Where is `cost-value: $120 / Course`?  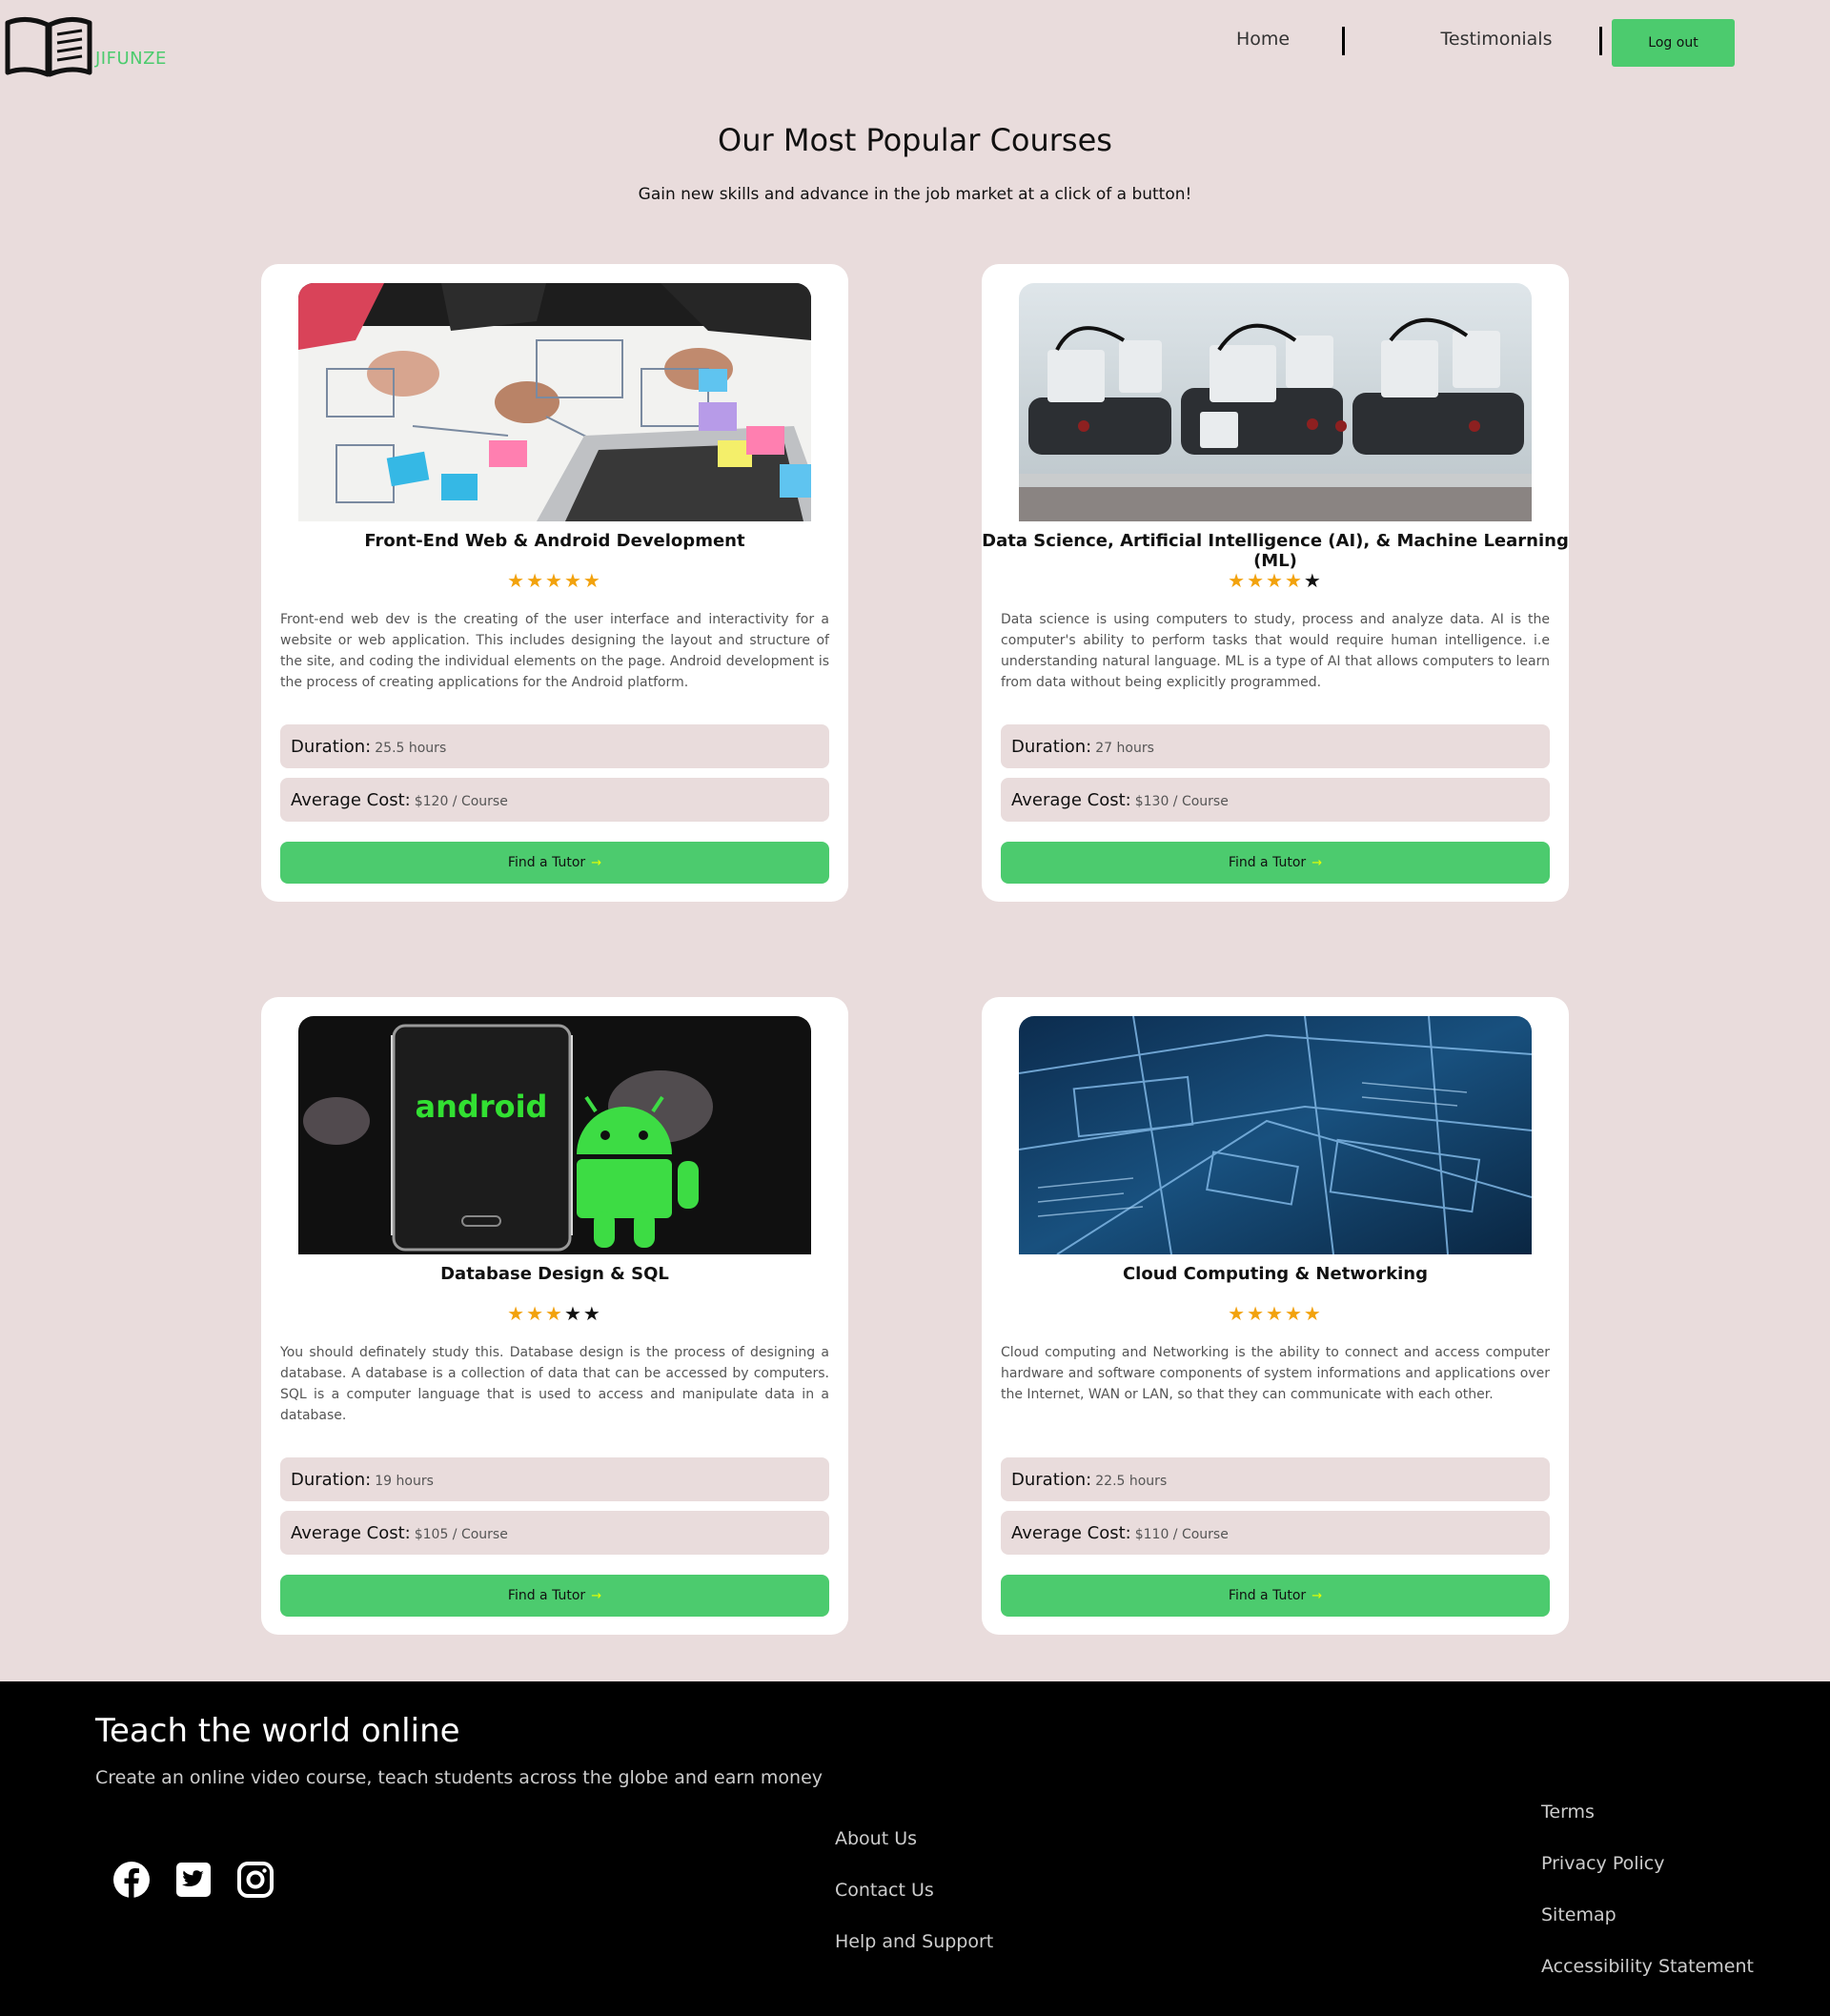
cost-value: $120 / Course is located at coordinates (461, 801).